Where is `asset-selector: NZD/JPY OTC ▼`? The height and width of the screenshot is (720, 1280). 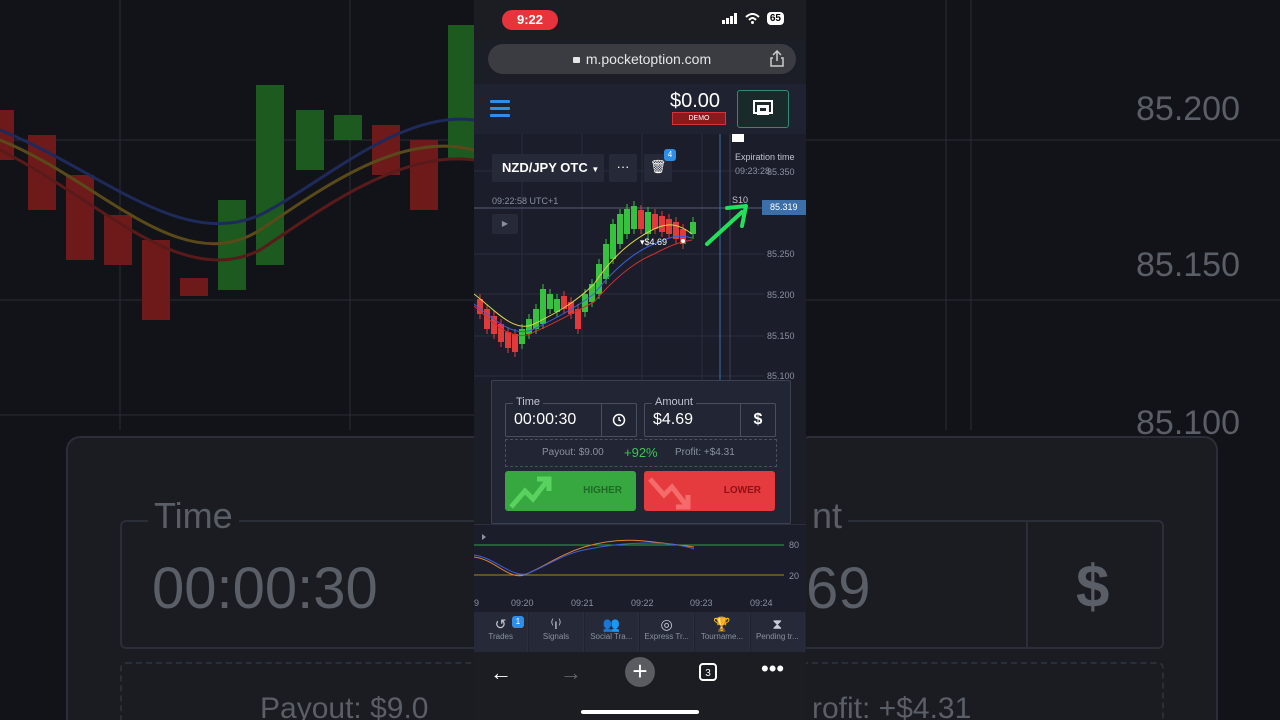
asset-selector: NZD/JPY OTC ▼ is located at coordinates (548, 168).